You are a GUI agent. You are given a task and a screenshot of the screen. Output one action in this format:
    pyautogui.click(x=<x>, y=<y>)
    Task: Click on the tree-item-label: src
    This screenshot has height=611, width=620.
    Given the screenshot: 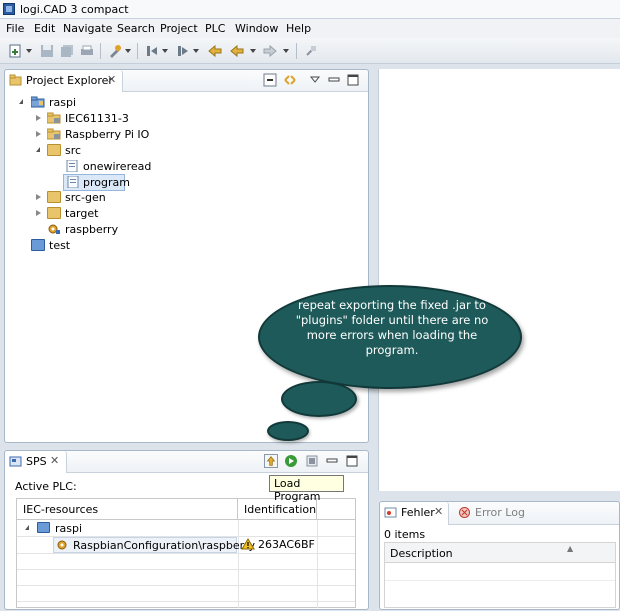 What is the action you would take?
    pyautogui.click(x=73, y=150)
    